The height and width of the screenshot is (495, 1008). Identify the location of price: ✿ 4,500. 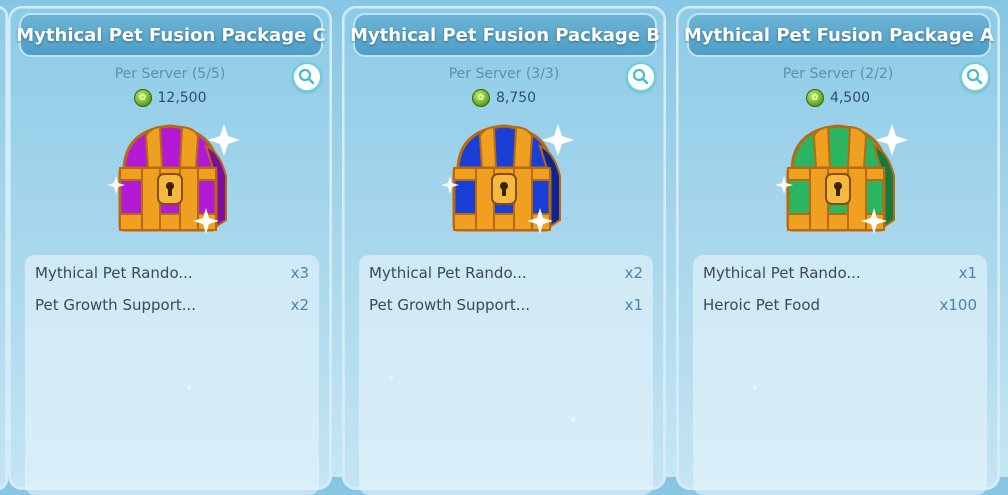
(838, 98).